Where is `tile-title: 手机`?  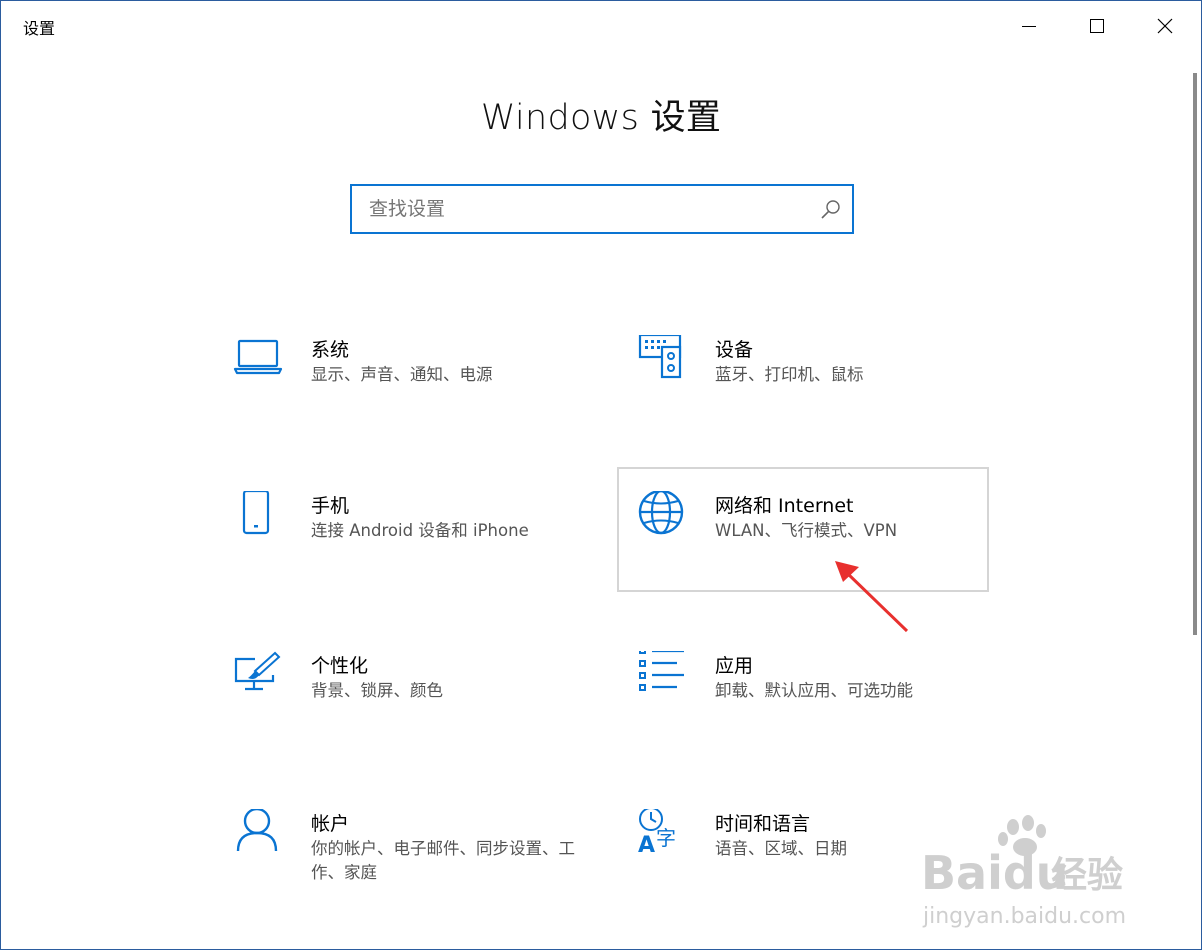
tile-title: 手机 is located at coordinates (330, 506).